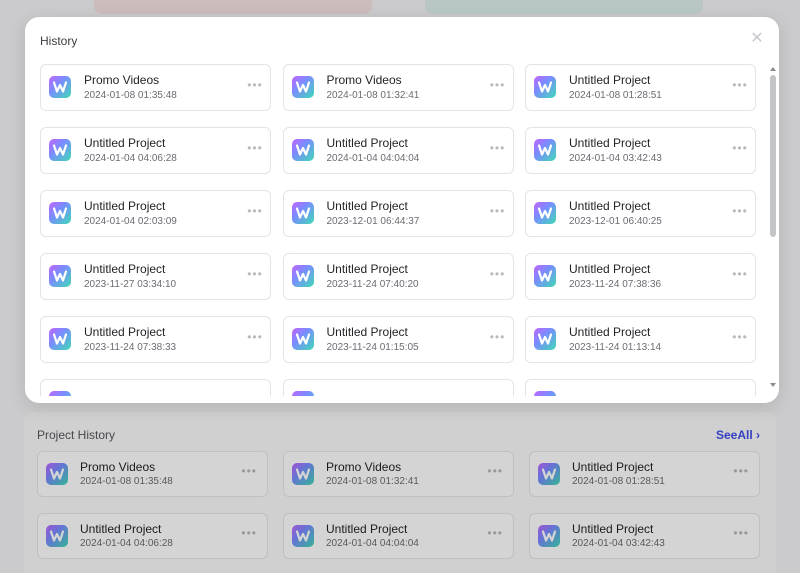  Describe the element at coordinates (130, 158) in the screenshot. I see `project-timestamp: 2024-01-04 04:06:28` at that location.